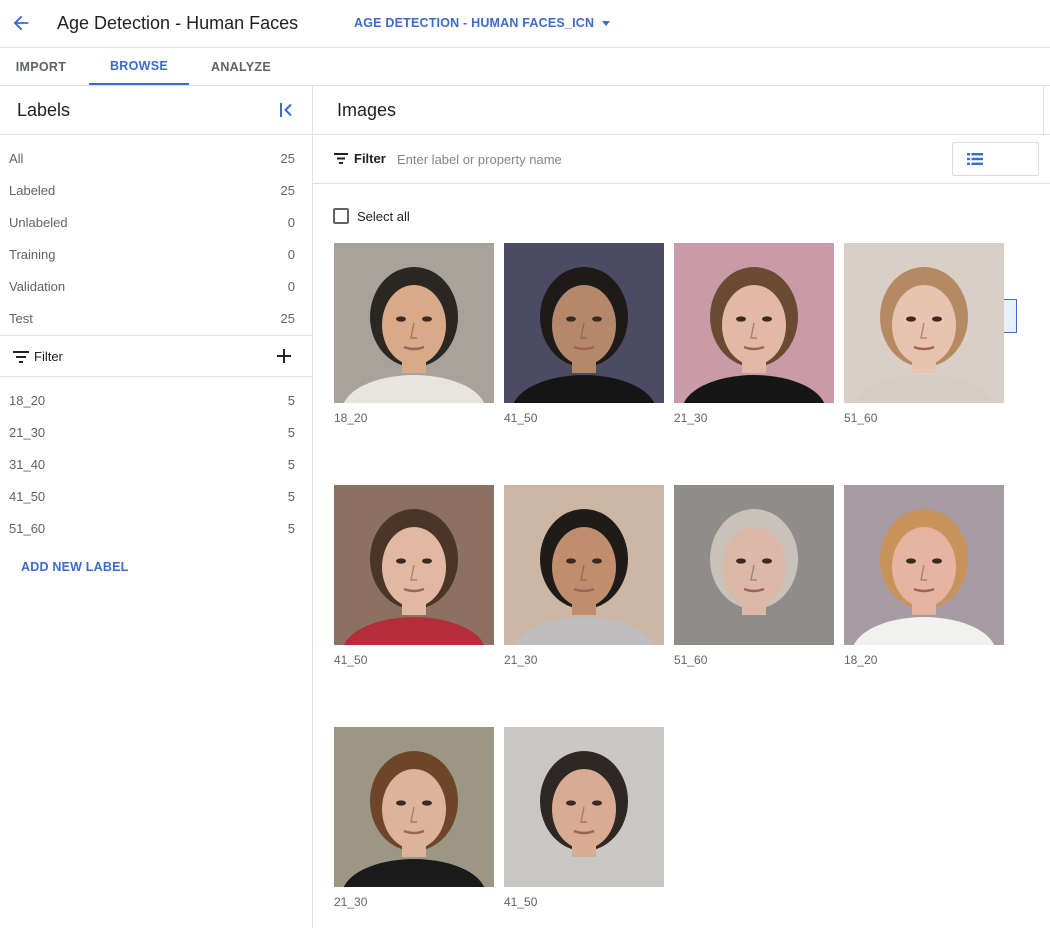  I want to click on summary-item-label: Training, so click(32, 254).